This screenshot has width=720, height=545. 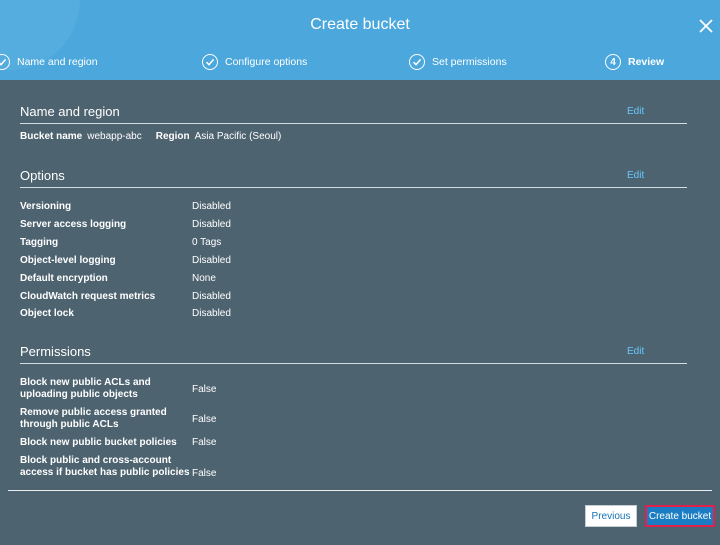 I want to click on step-set-permissions: Set permissions, so click(x=458, y=62).